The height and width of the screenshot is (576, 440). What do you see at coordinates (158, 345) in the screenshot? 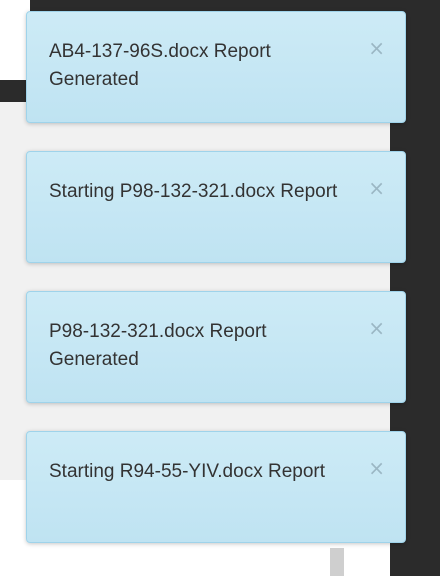
I see `toast-message: P98-132-321.docx Report Generated` at bounding box center [158, 345].